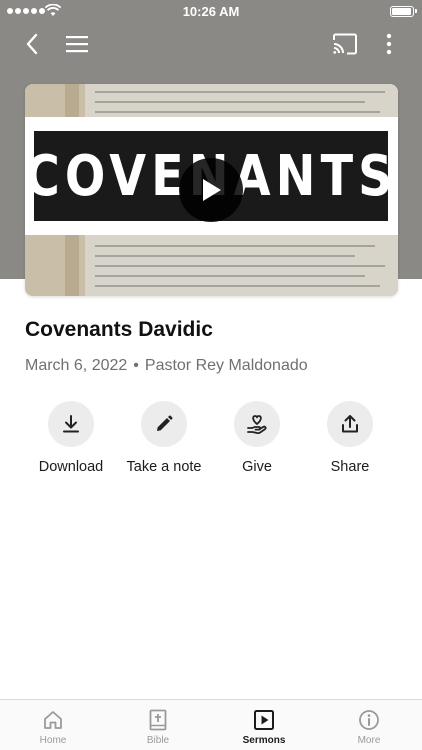  What do you see at coordinates (403, 11) in the screenshot?
I see `battery-icon` at bounding box center [403, 11].